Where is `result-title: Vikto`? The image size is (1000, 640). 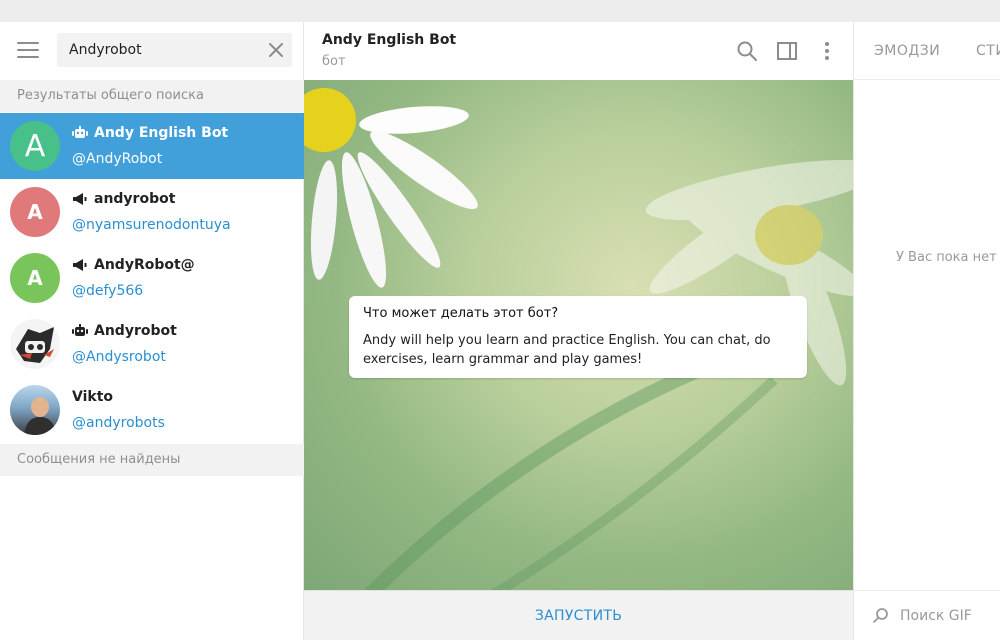 result-title: Vikto is located at coordinates (92, 397).